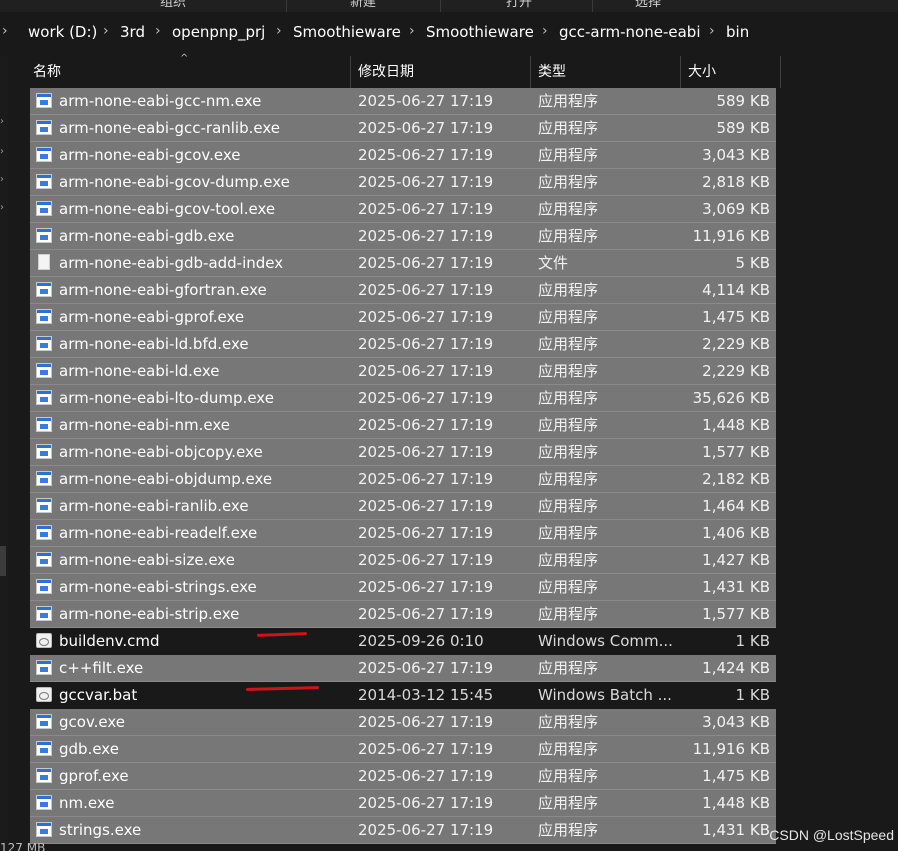 The image size is (898, 851). I want to click on nav-scrollbar, so click(3, 561).